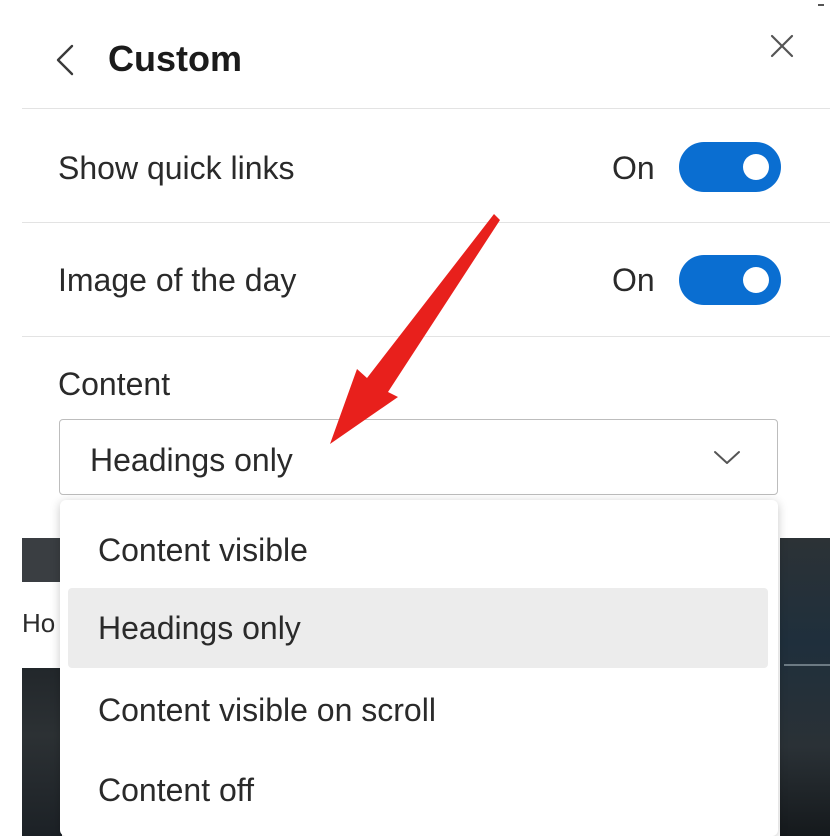  What do you see at coordinates (418, 628) in the screenshot?
I see `option-headings-only: Headings only` at bounding box center [418, 628].